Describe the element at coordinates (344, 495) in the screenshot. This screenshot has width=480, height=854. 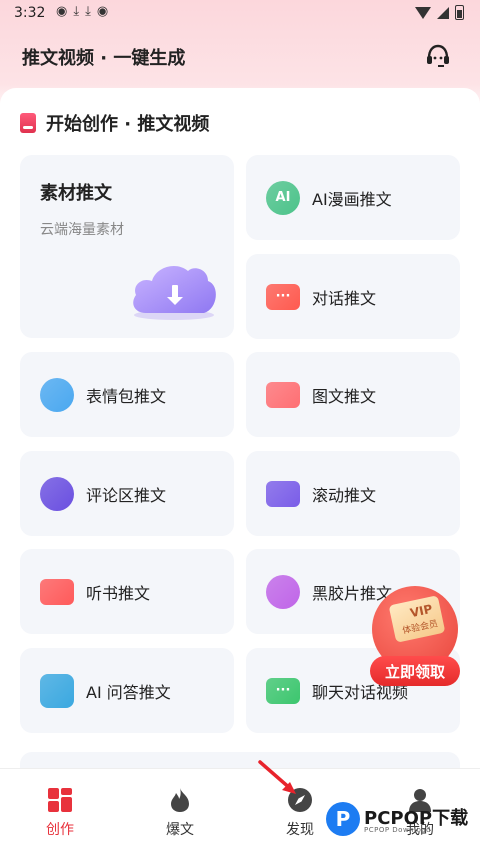
I see `tool-card-label: 滚动推文` at that location.